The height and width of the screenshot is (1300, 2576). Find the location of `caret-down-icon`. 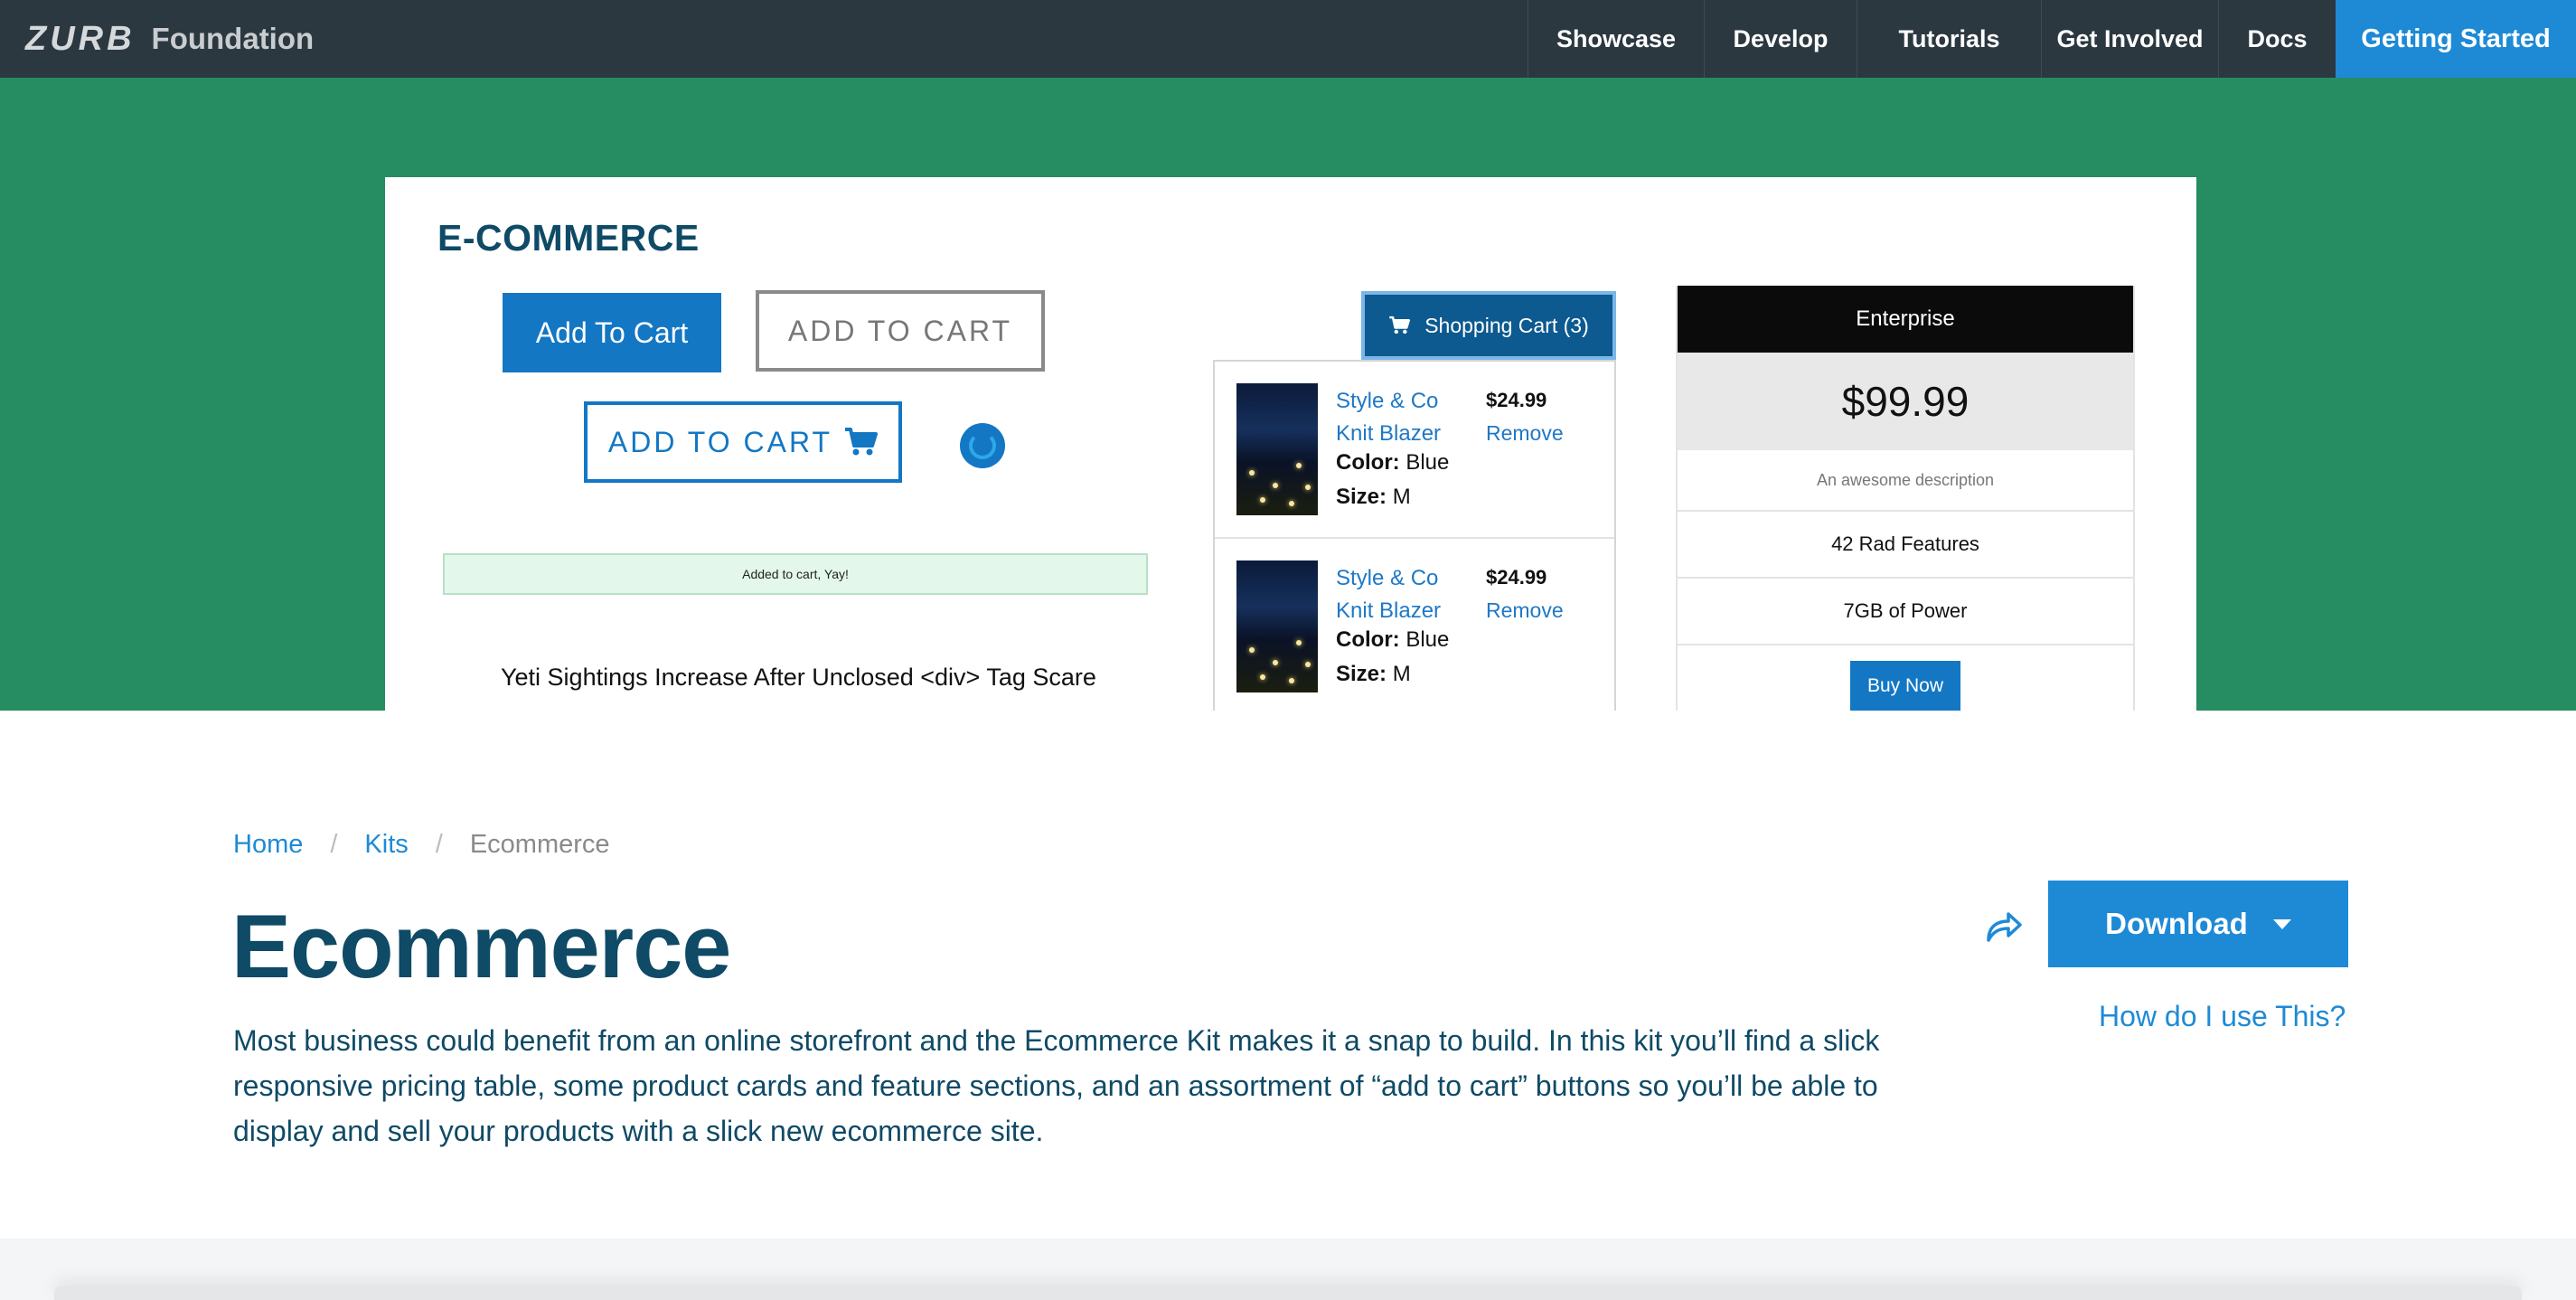

caret-down-icon is located at coordinates (2281, 923).